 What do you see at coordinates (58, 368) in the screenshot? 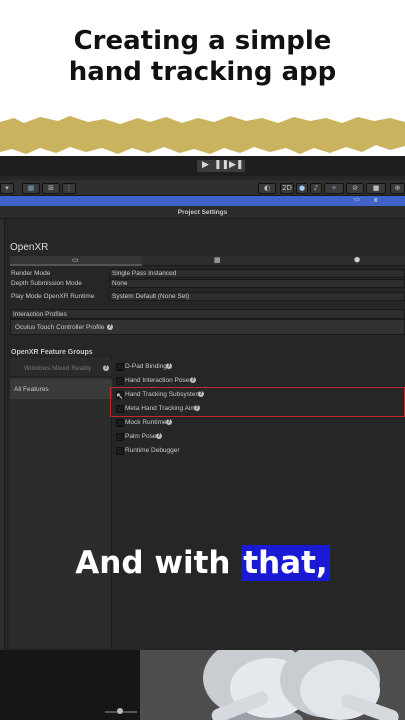
I see `group-label: Windows Mixed Reality` at bounding box center [58, 368].